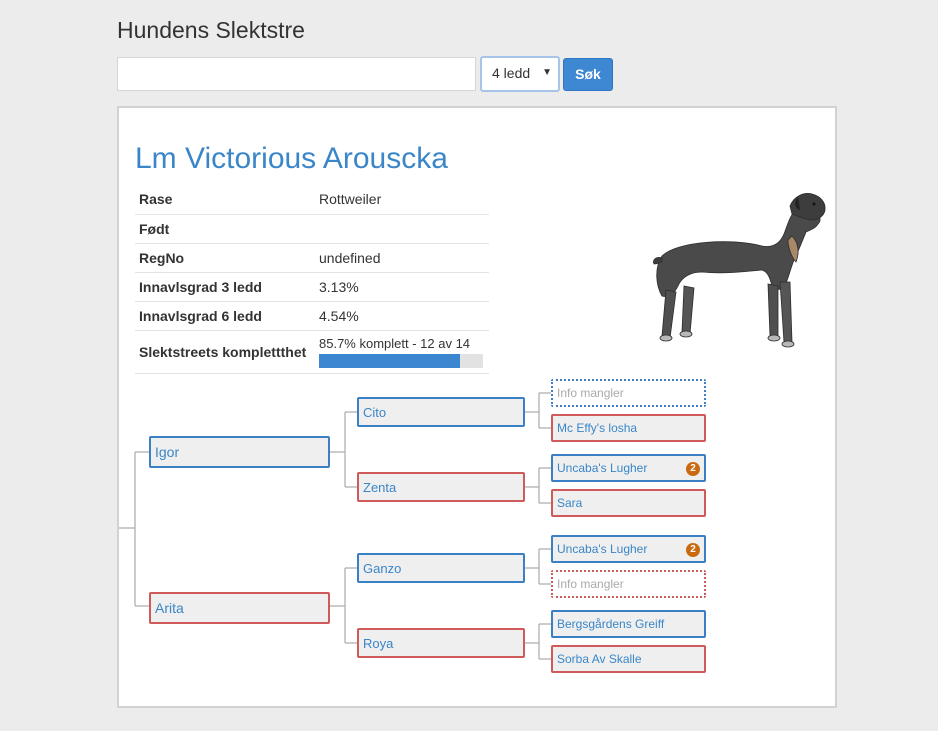 This screenshot has height=731, width=938. Describe the element at coordinates (380, 487) in the screenshot. I see `node-name: Zenta` at that location.